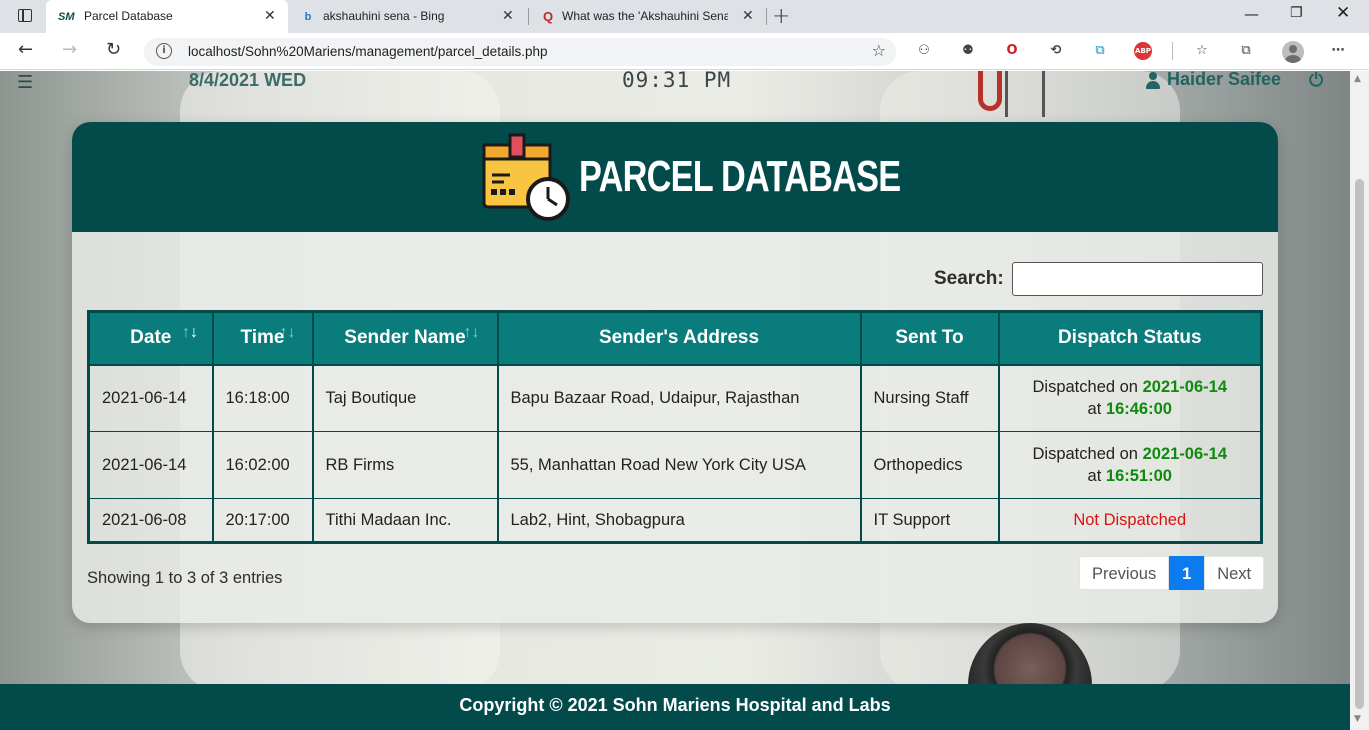 This screenshot has width=1369, height=730. I want to click on column-header-time: Time ↑↓, so click(262, 338).